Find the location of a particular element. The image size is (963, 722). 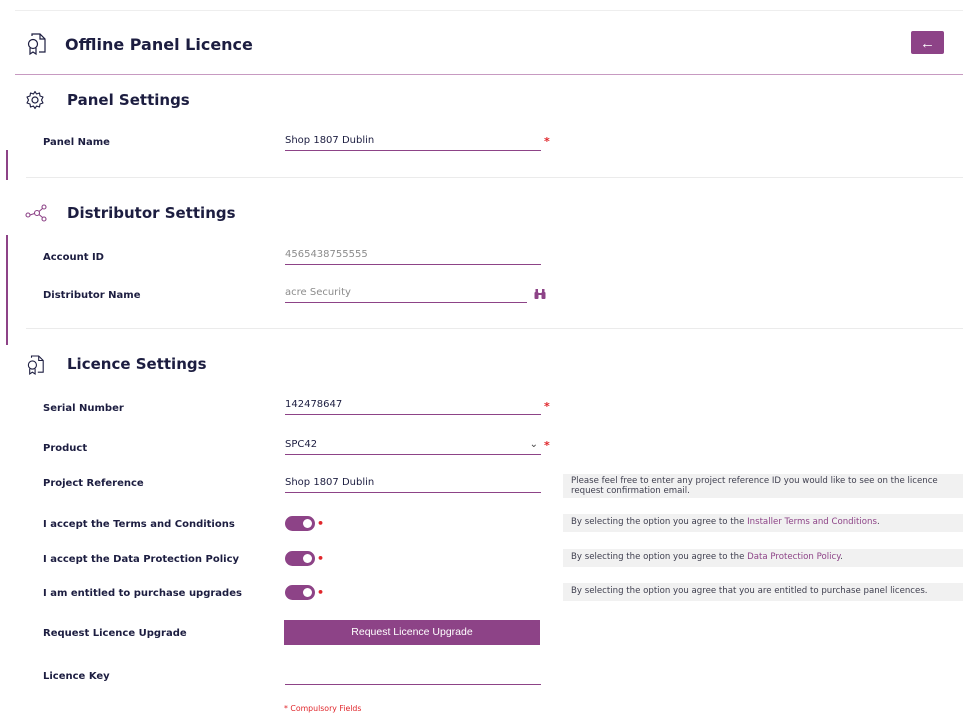

chevron-down-icon: ⌄ is located at coordinates (534, 445).